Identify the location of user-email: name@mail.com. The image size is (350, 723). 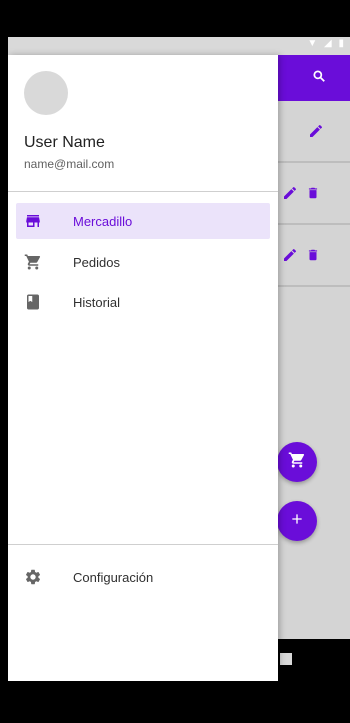
(69, 164).